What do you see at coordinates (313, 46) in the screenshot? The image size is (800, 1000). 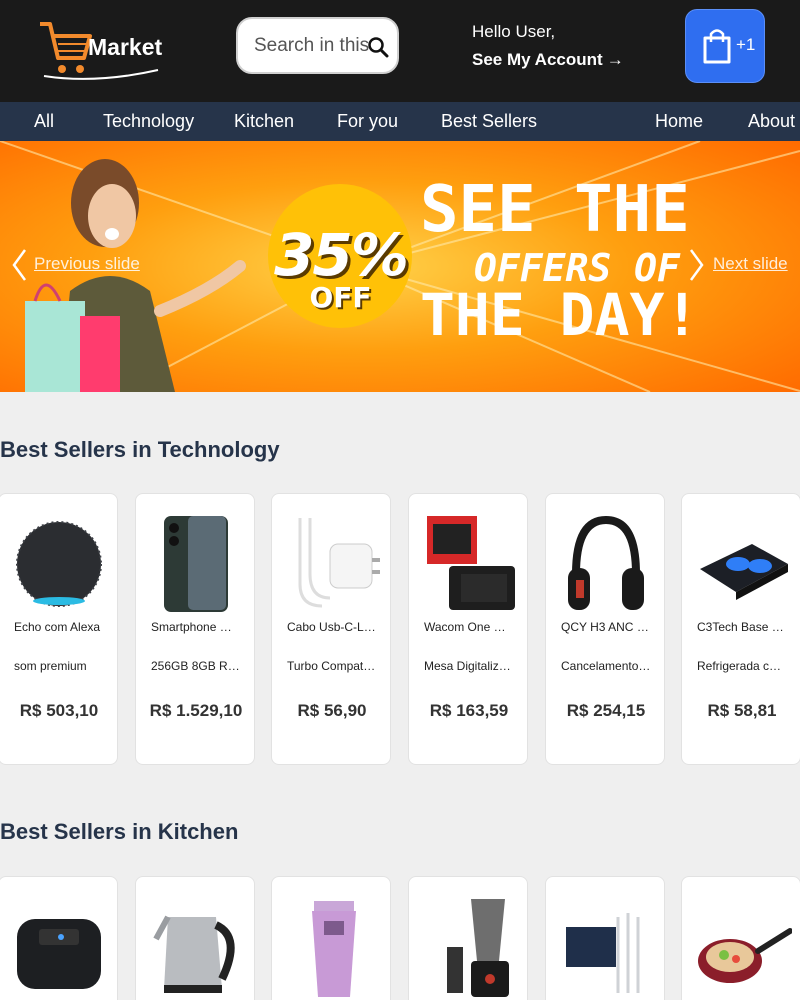 I see `search-input` at bounding box center [313, 46].